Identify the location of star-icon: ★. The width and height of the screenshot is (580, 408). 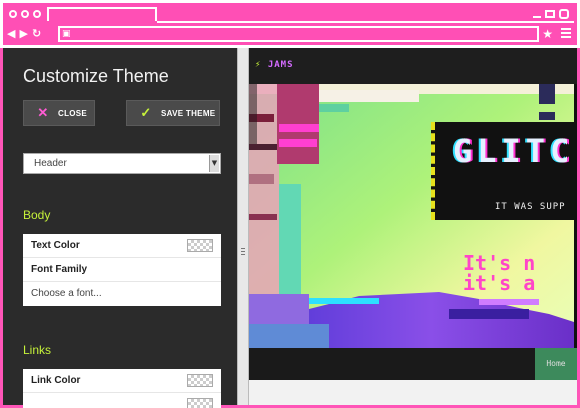
(547, 34).